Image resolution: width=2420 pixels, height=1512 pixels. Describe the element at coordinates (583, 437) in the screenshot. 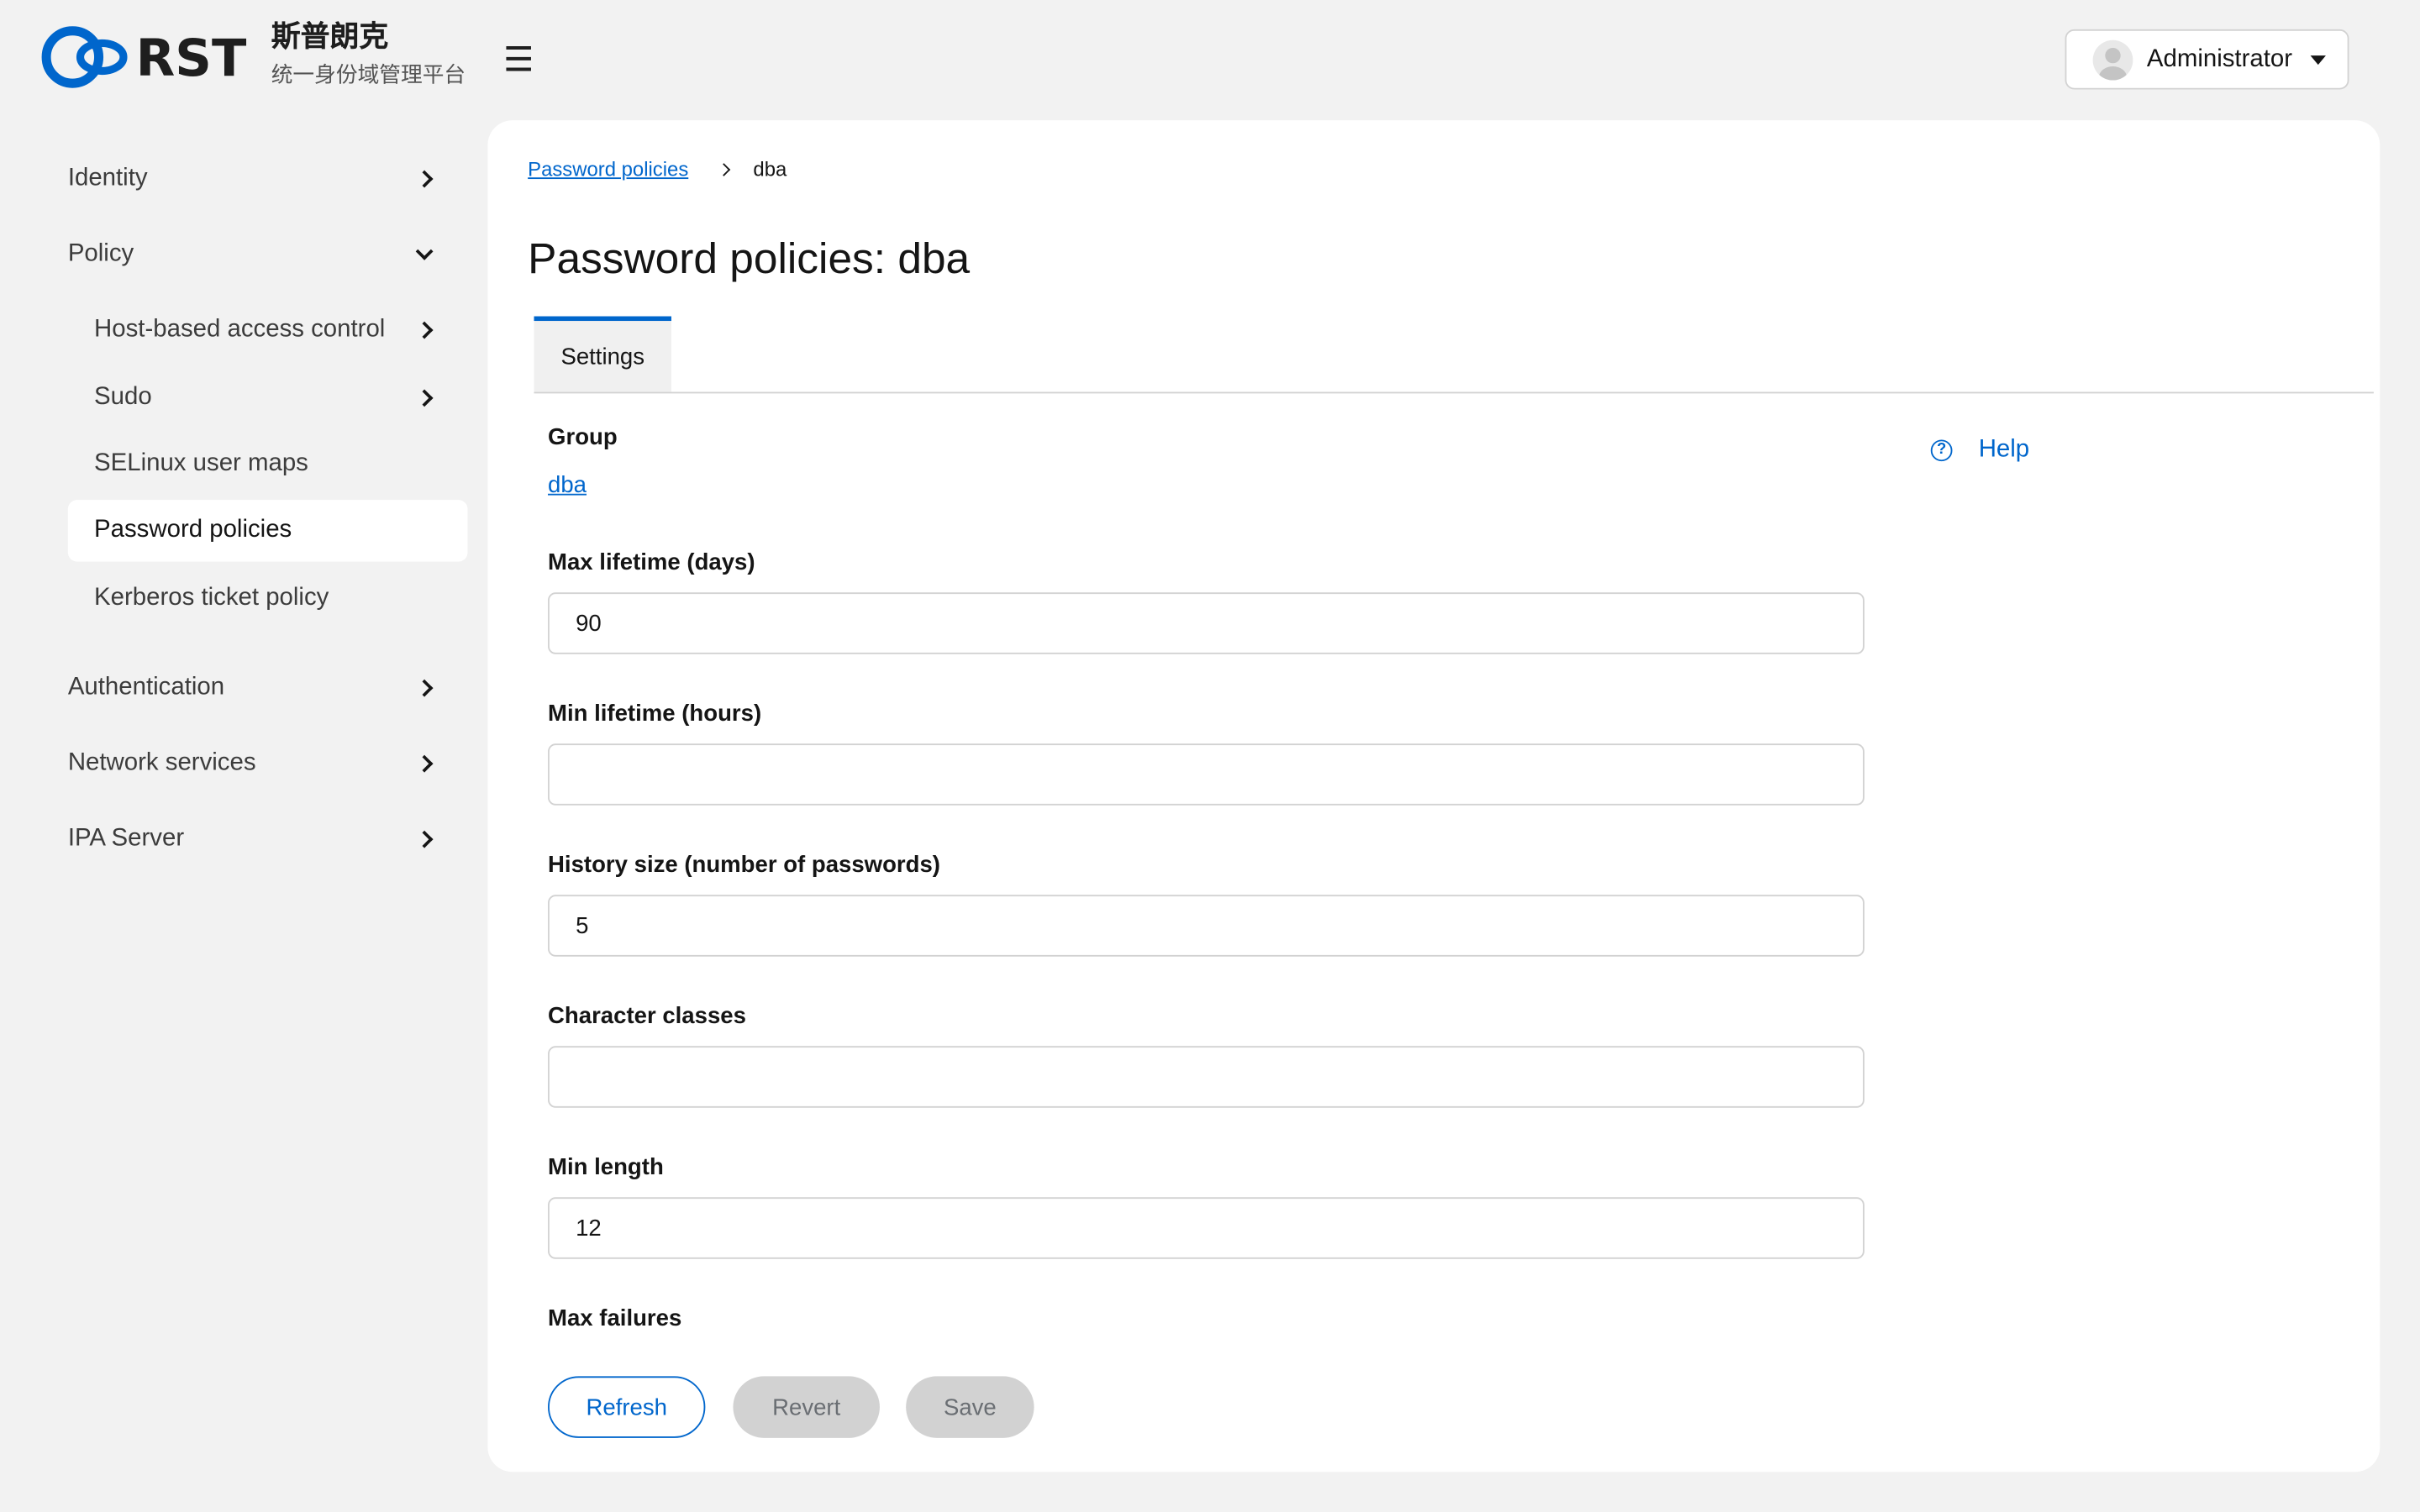

I see `group-label: Group` at that location.